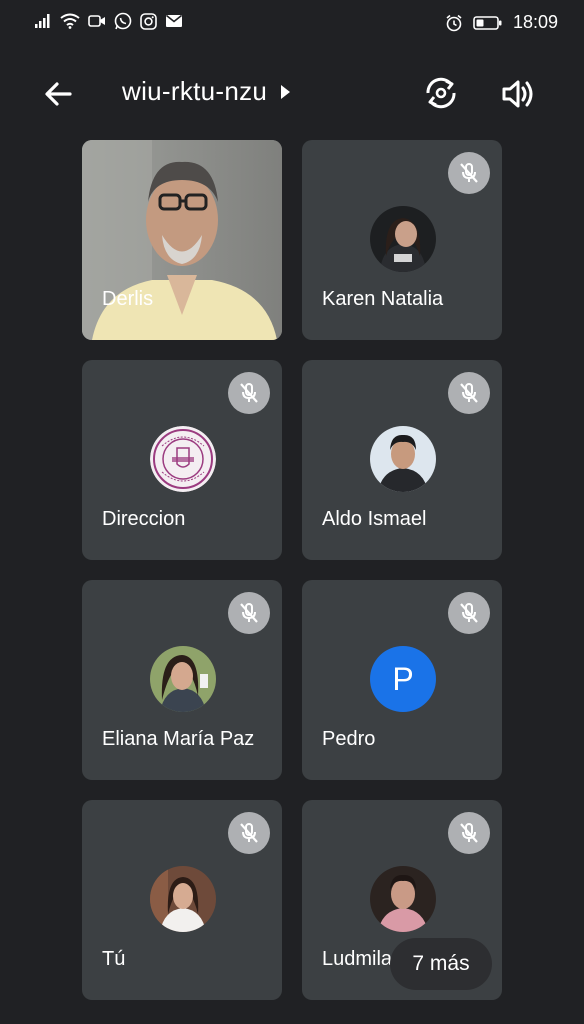 The image size is (584, 1024). I want to click on status-icons-left, so click(108, 21).